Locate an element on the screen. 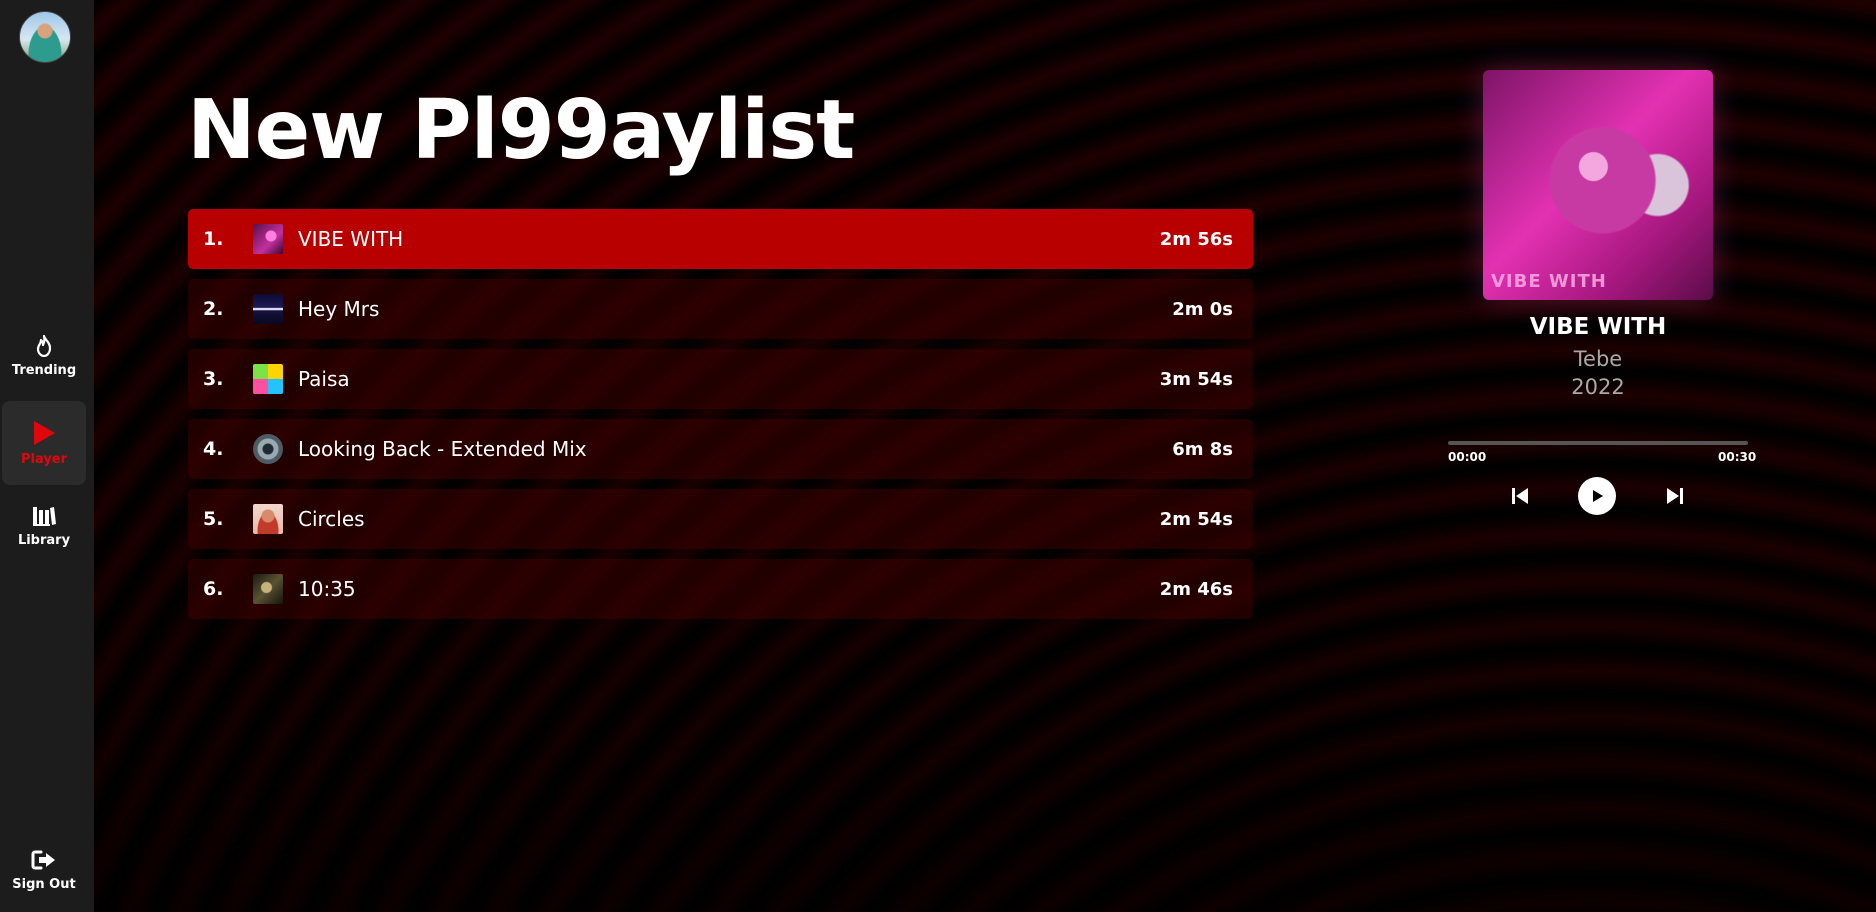 Image resolution: width=1876 pixels, height=912 pixels. library-icon is located at coordinates (44, 516).